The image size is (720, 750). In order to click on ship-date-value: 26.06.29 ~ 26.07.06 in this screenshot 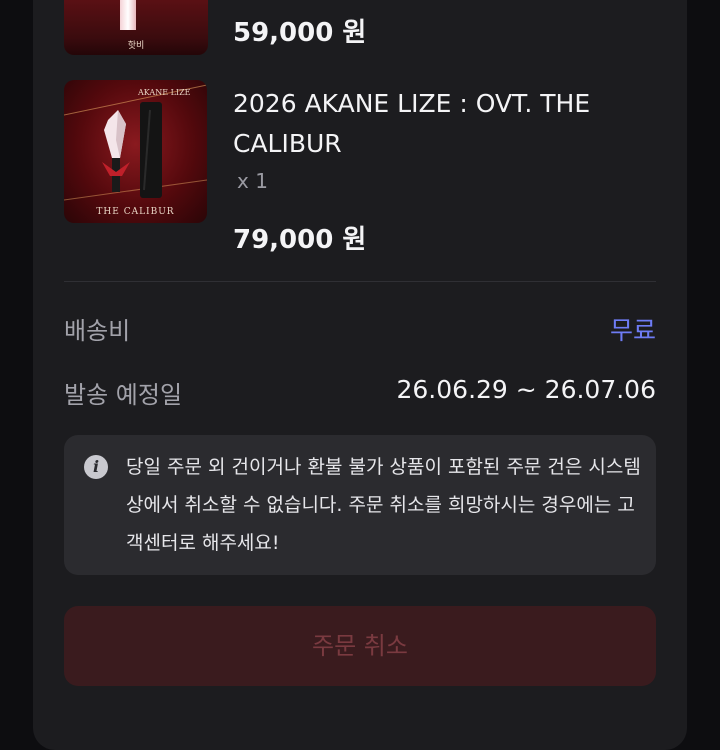, I will do `click(526, 389)`.